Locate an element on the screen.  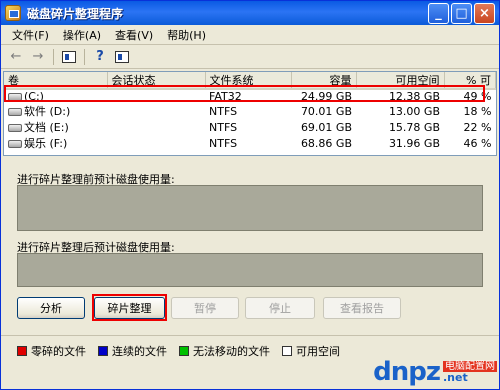
volume-name: 文档 (E:) is located at coordinates (55, 127).